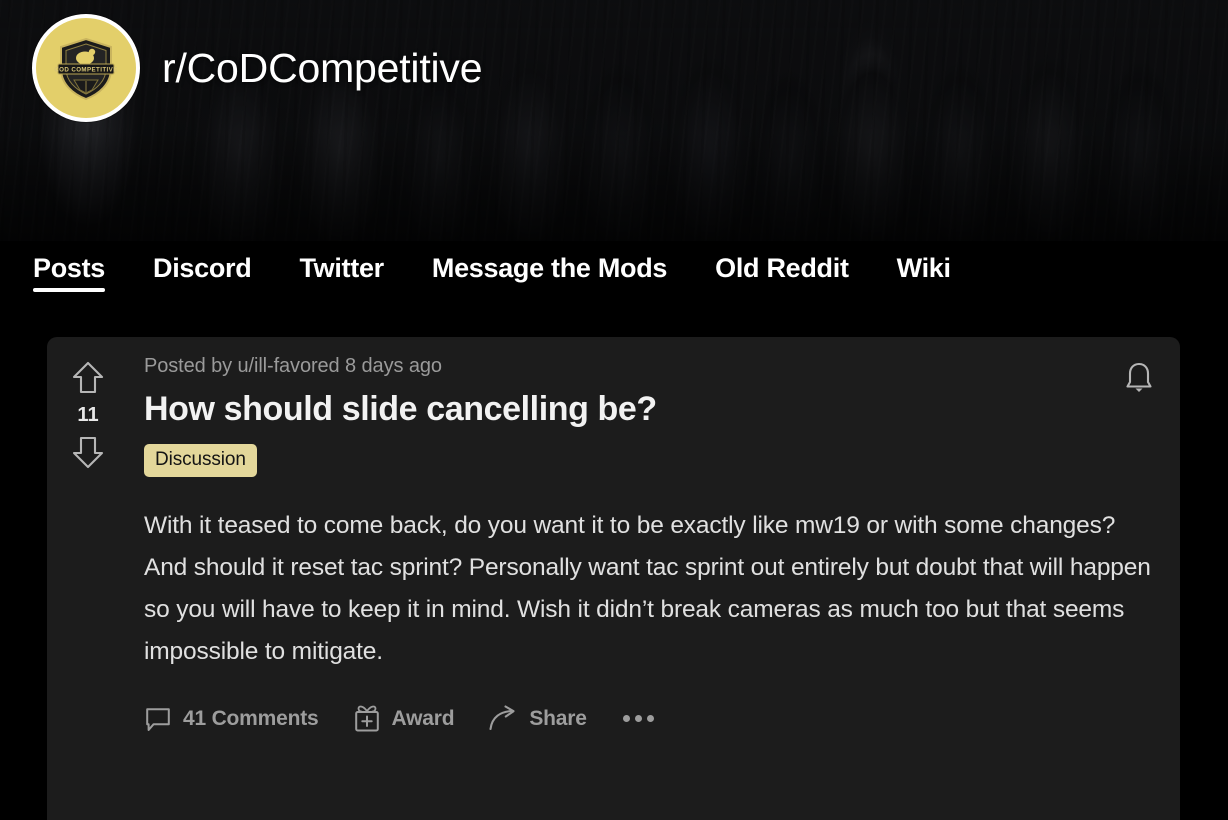 Image resolution: width=1228 pixels, height=820 pixels. What do you see at coordinates (923, 268) in the screenshot?
I see `nav-tab-wiki-label: Wiki` at bounding box center [923, 268].